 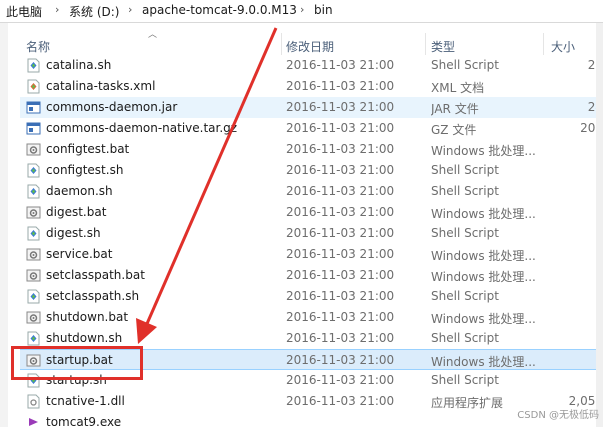 What do you see at coordinates (142, 128) in the screenshot?
I see `file-name: commons-daemon-native.tar.gz` at bounding box center [142, 128].